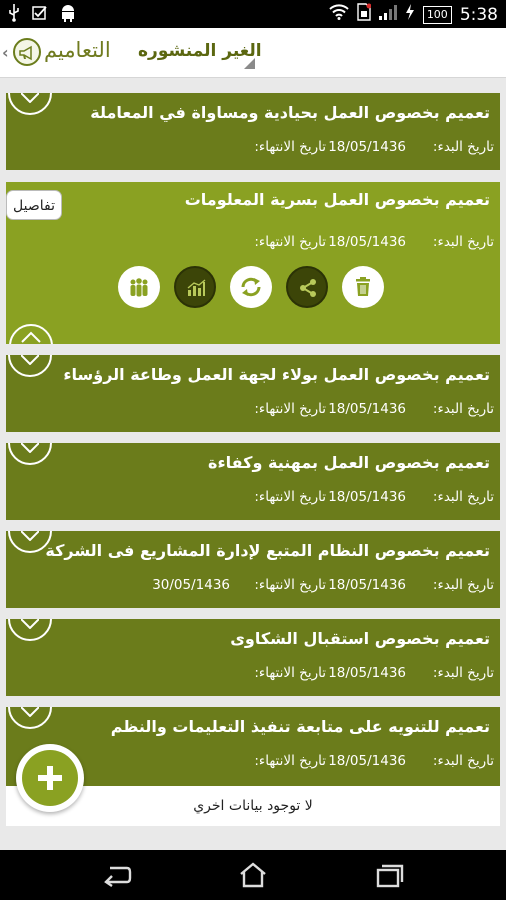 Image resolution: width=506 pixels, height=900 pixels. Describe the element at coordinates (387, 14) in the screenshot. I see `signal-icon` at that location.